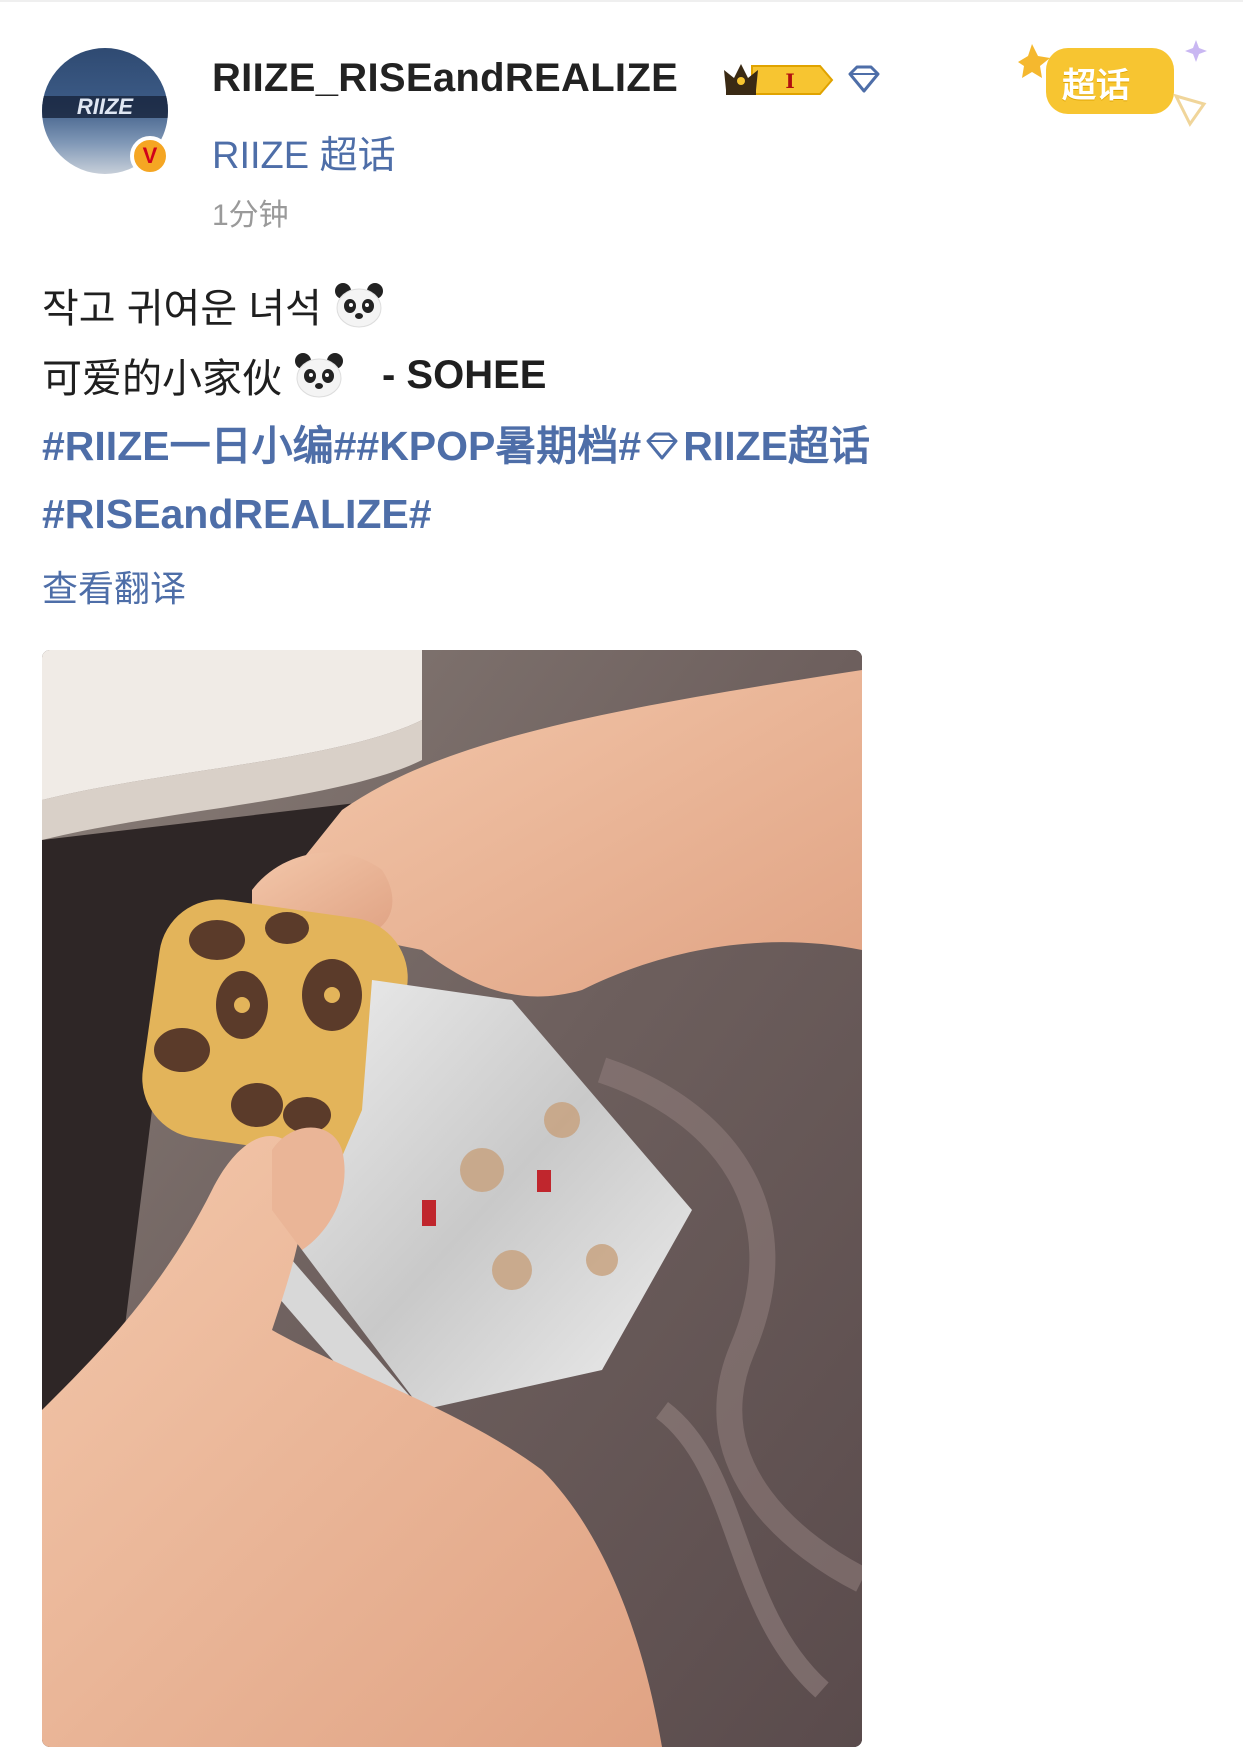 The image size is (1243, 1759). Describe the element at coordinates (621, 1) in the screenshot. I see `top-divider` at that location.